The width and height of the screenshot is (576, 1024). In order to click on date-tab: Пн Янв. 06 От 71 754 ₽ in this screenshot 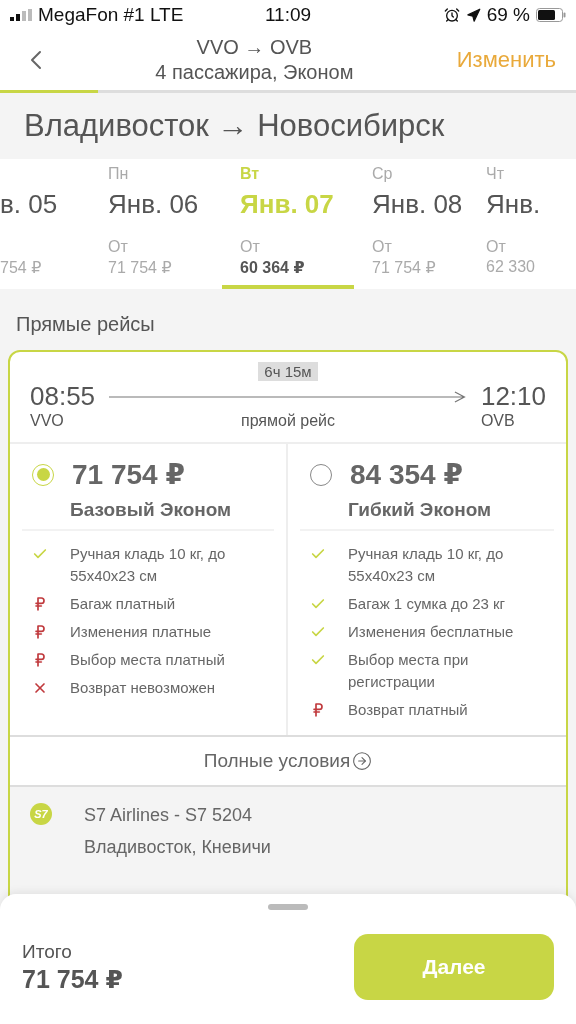, I will do `click(156, 224)`.